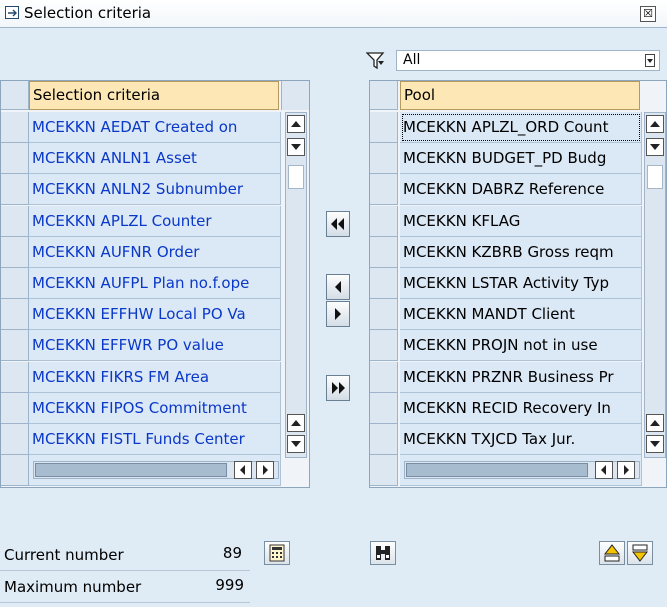 This screenshot has width=667, height=607. I want to click on pool-row-cell: MCEKKN MANDT Client, so click(521, 315).